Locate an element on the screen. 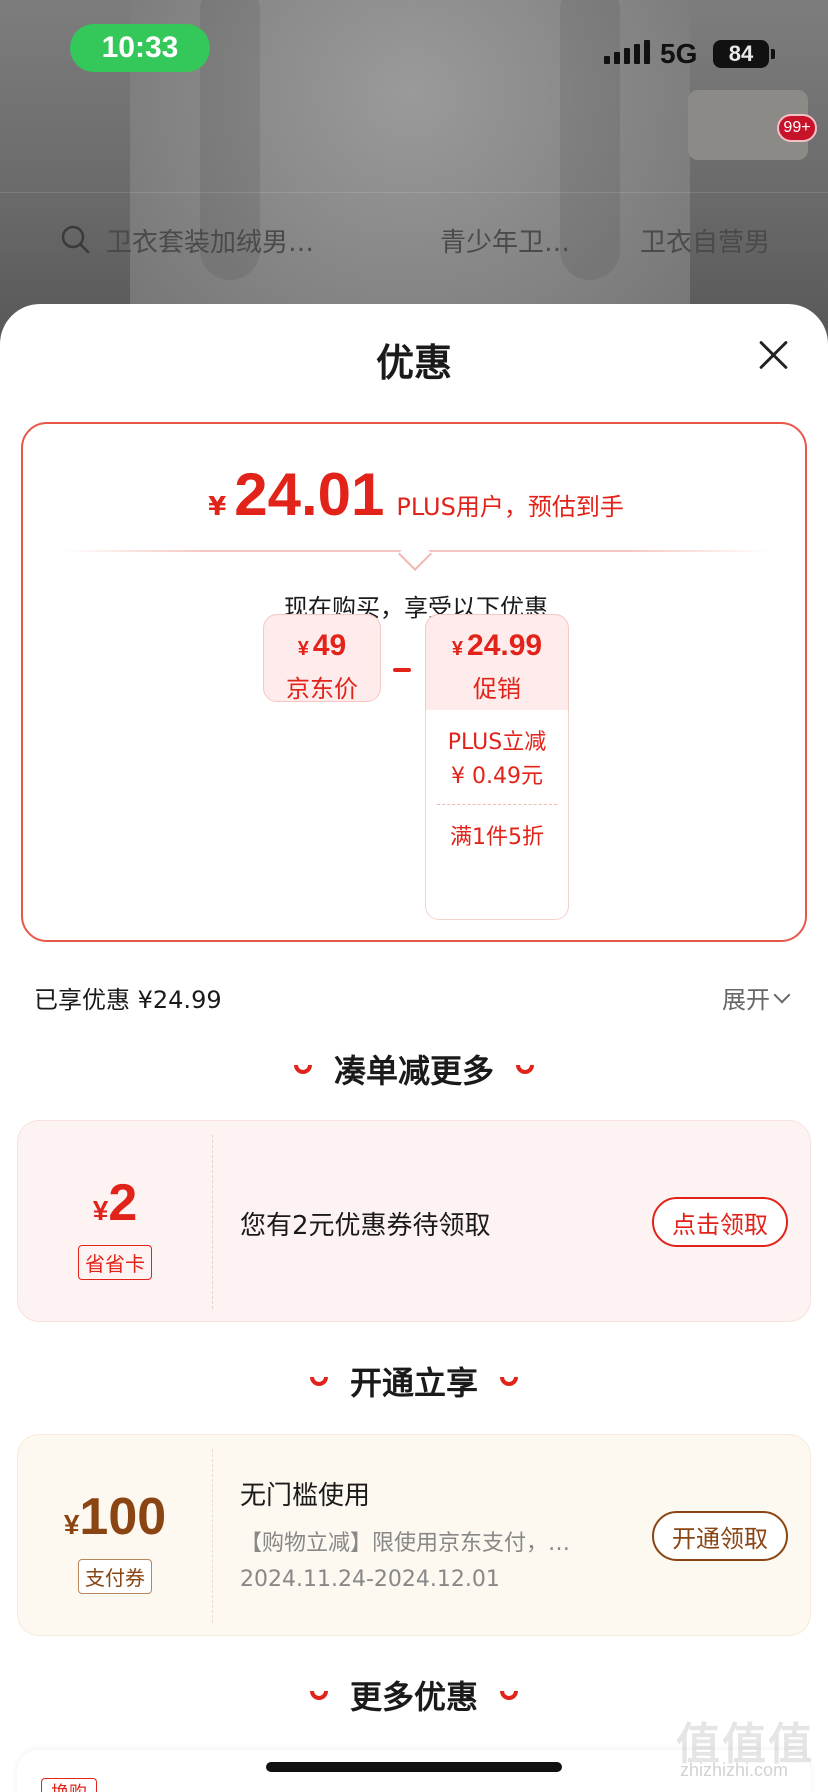  search-icon is located at coordinates (75, 239).